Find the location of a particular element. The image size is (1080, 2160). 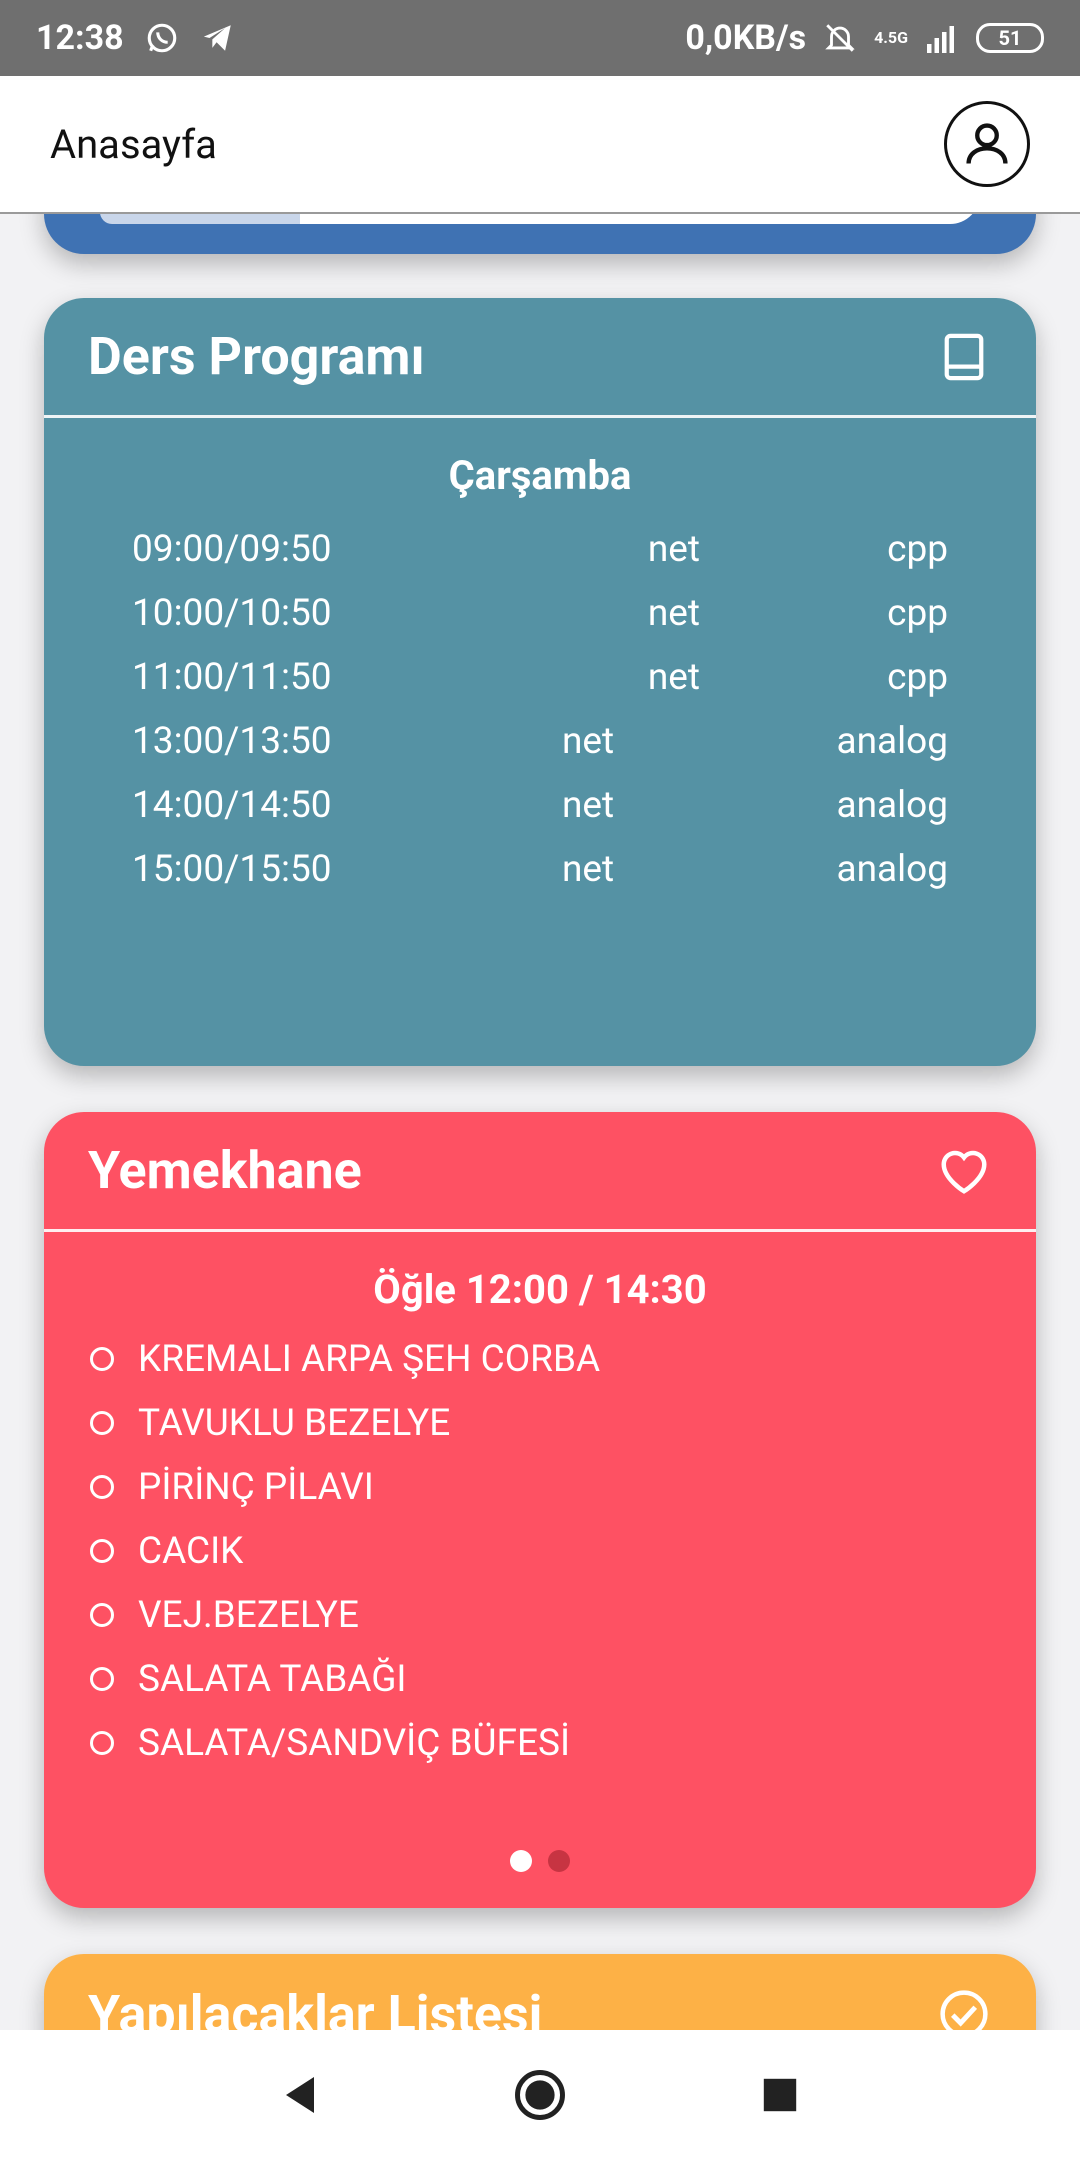

todo-card: Yapılacaklar Listesi is located at coordinates (540, 1992).